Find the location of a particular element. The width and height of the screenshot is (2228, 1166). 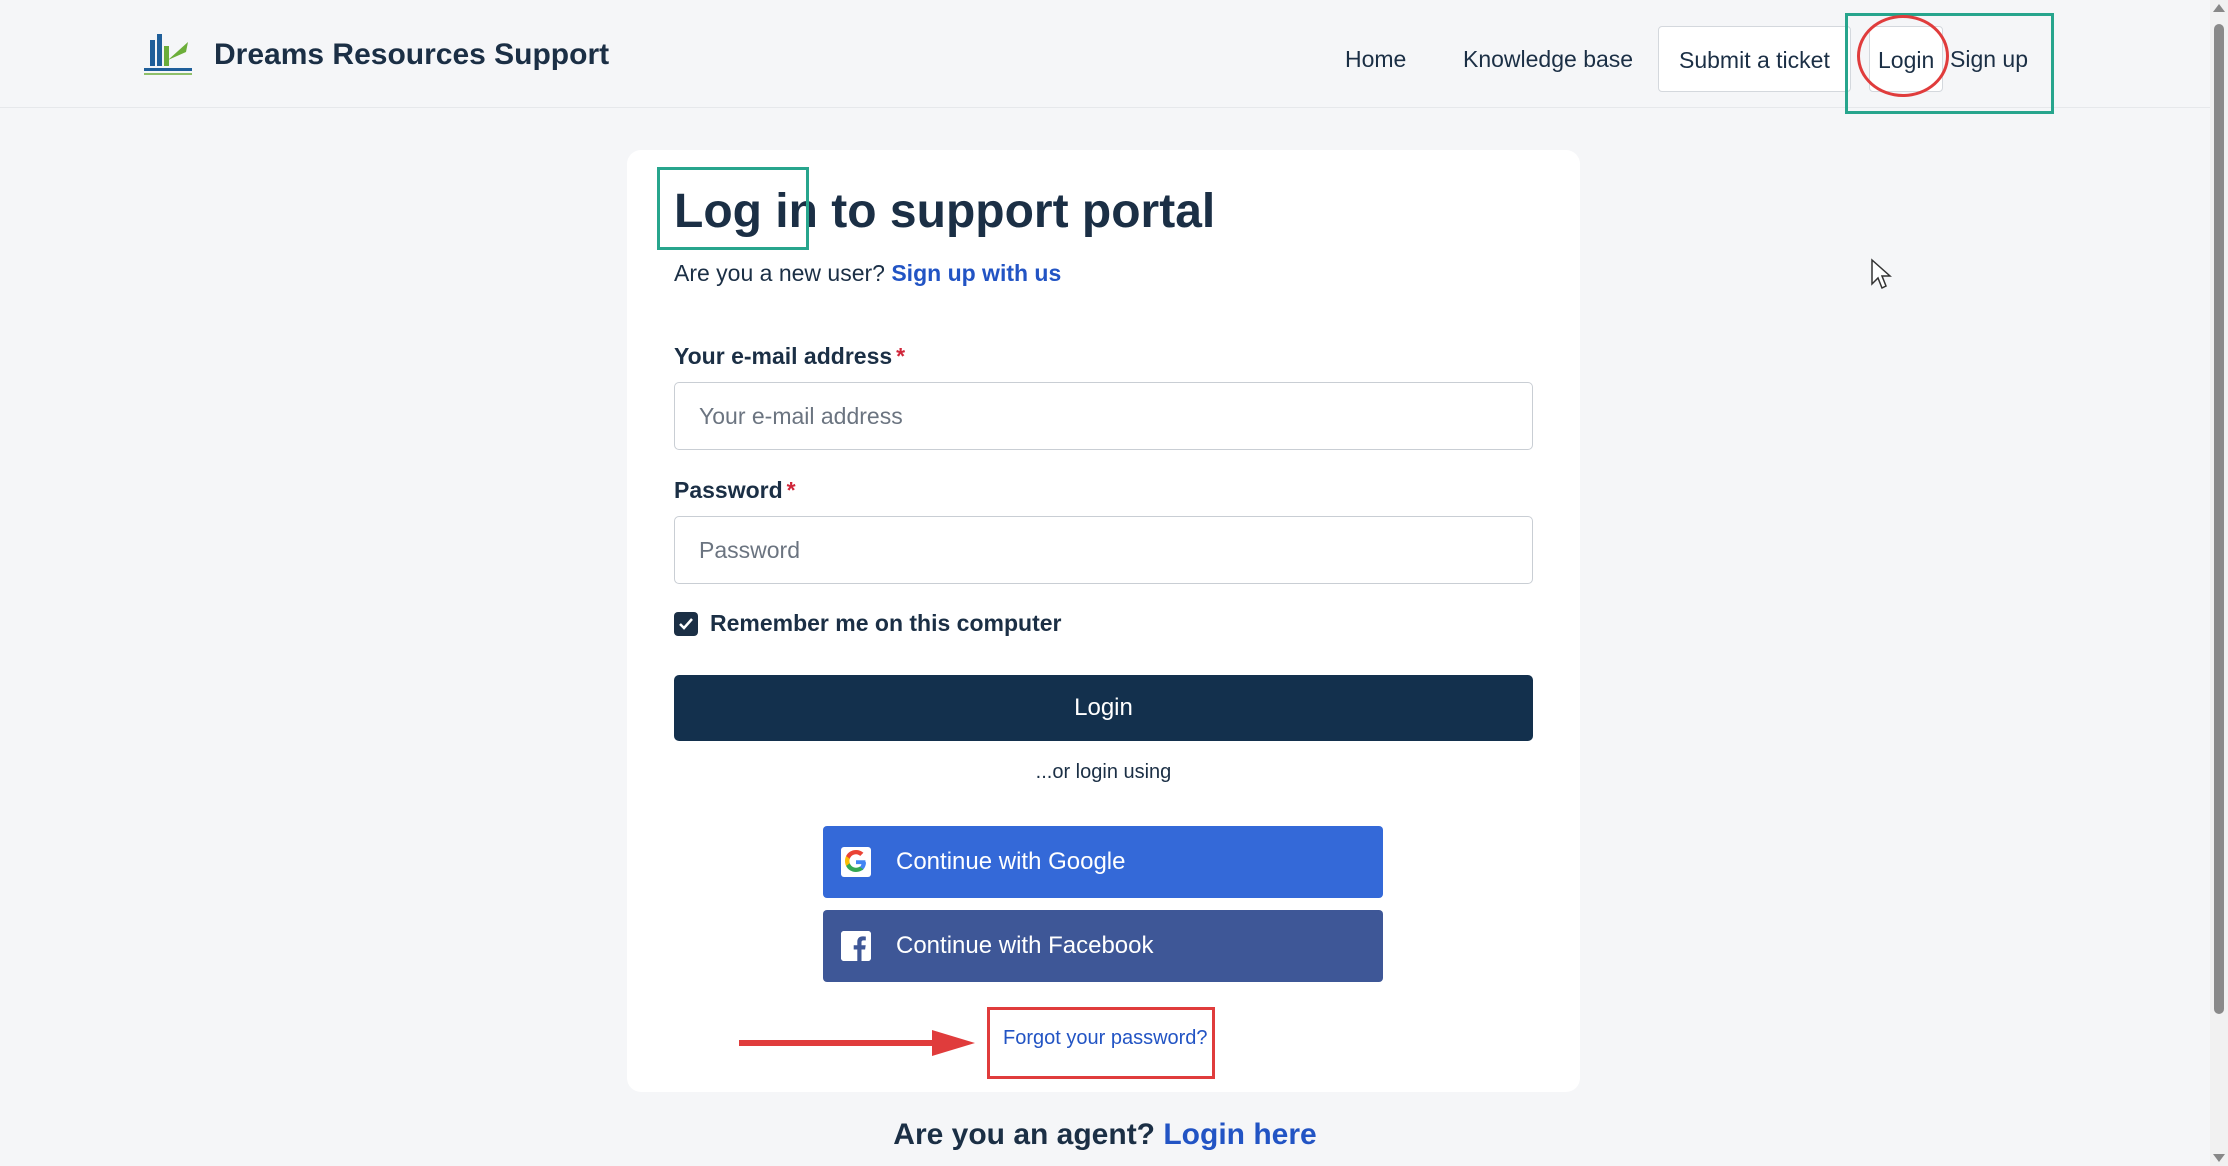

remember-me-label: Remember me on this computer is located at coordinates (886, 623).